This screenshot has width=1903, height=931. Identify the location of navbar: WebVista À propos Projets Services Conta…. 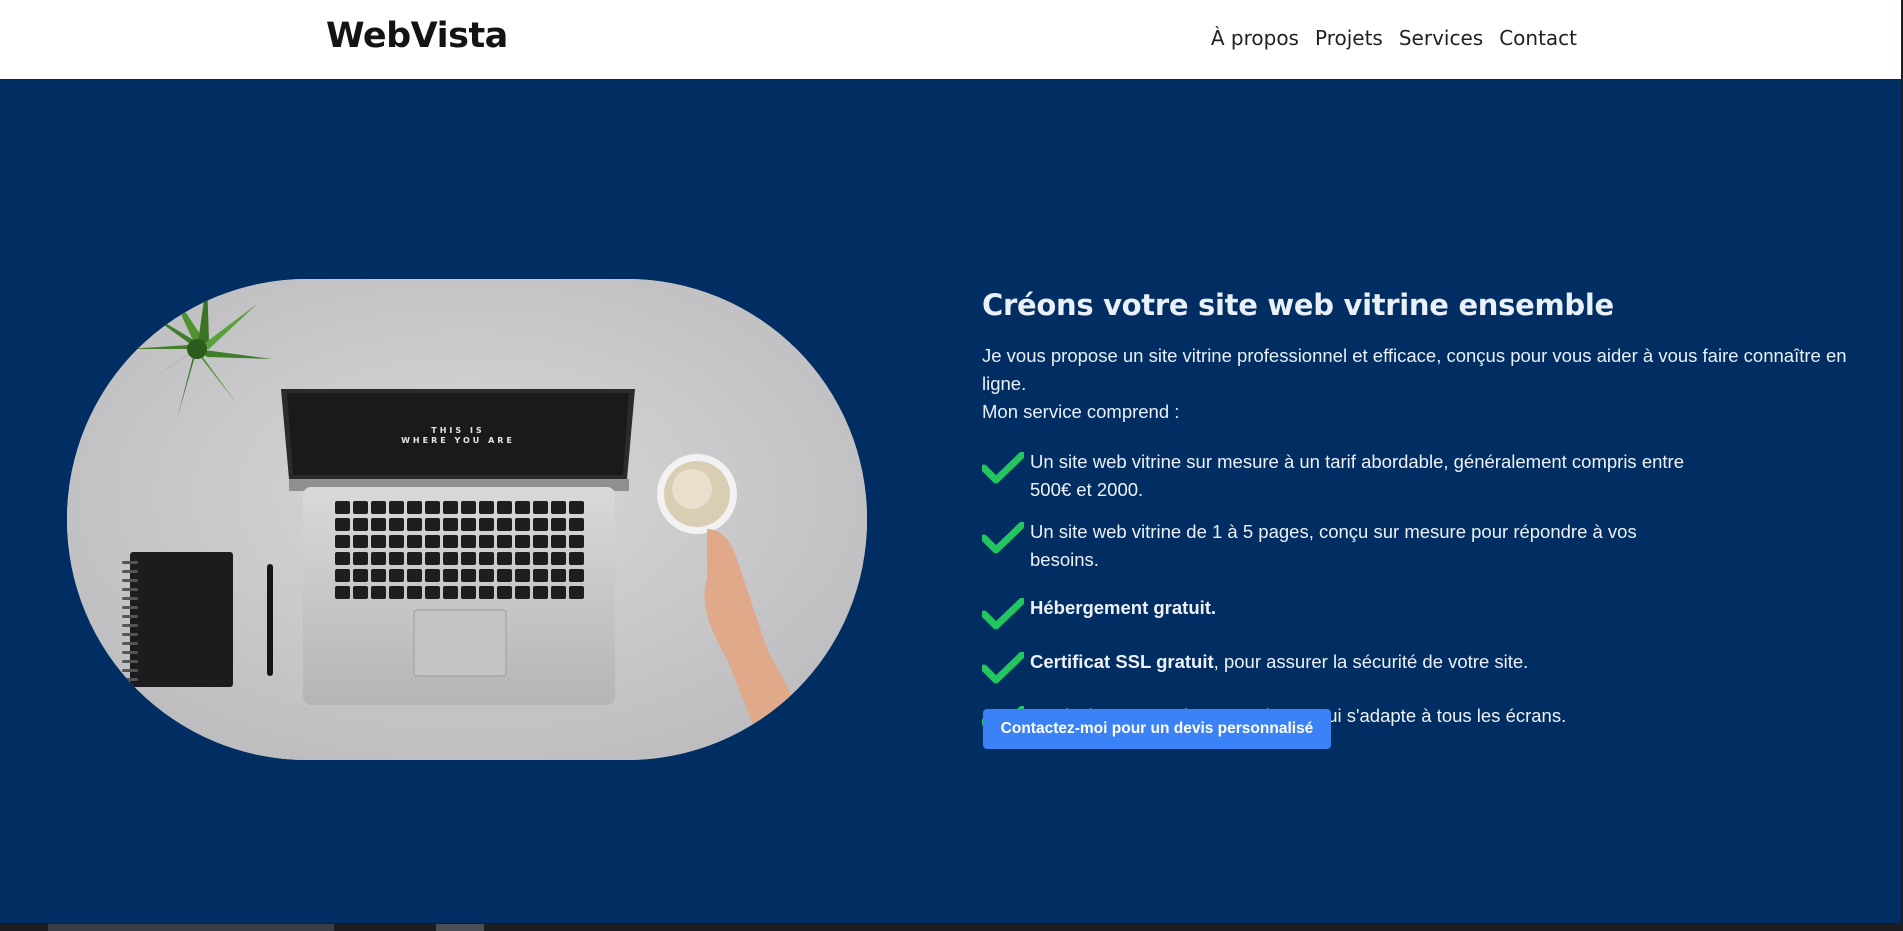
(951, 39).